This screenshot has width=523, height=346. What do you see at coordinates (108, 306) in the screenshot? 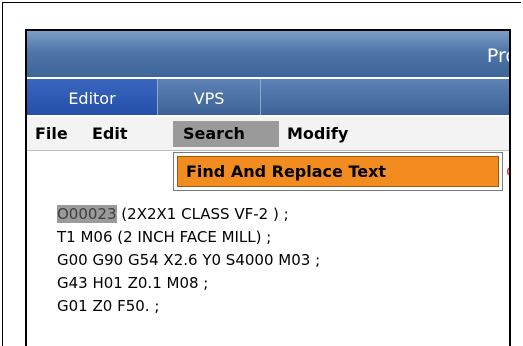
I see `code-line: G01 Z0 F50. ;` at bounding box center [108, 306].